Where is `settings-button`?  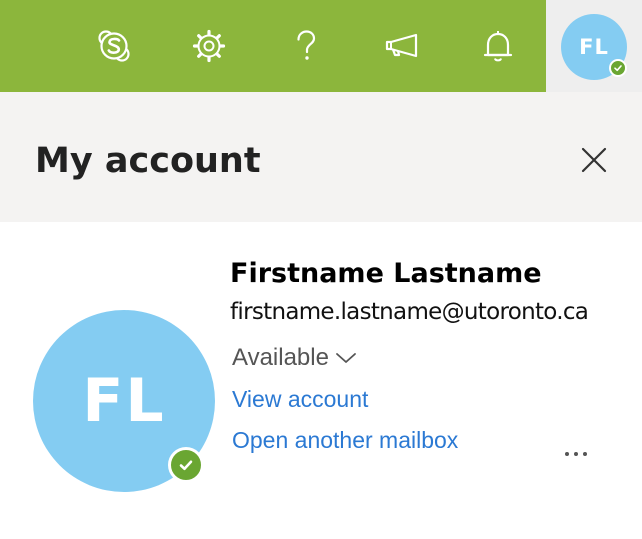 settings-button is located at coordinates (209, 46).